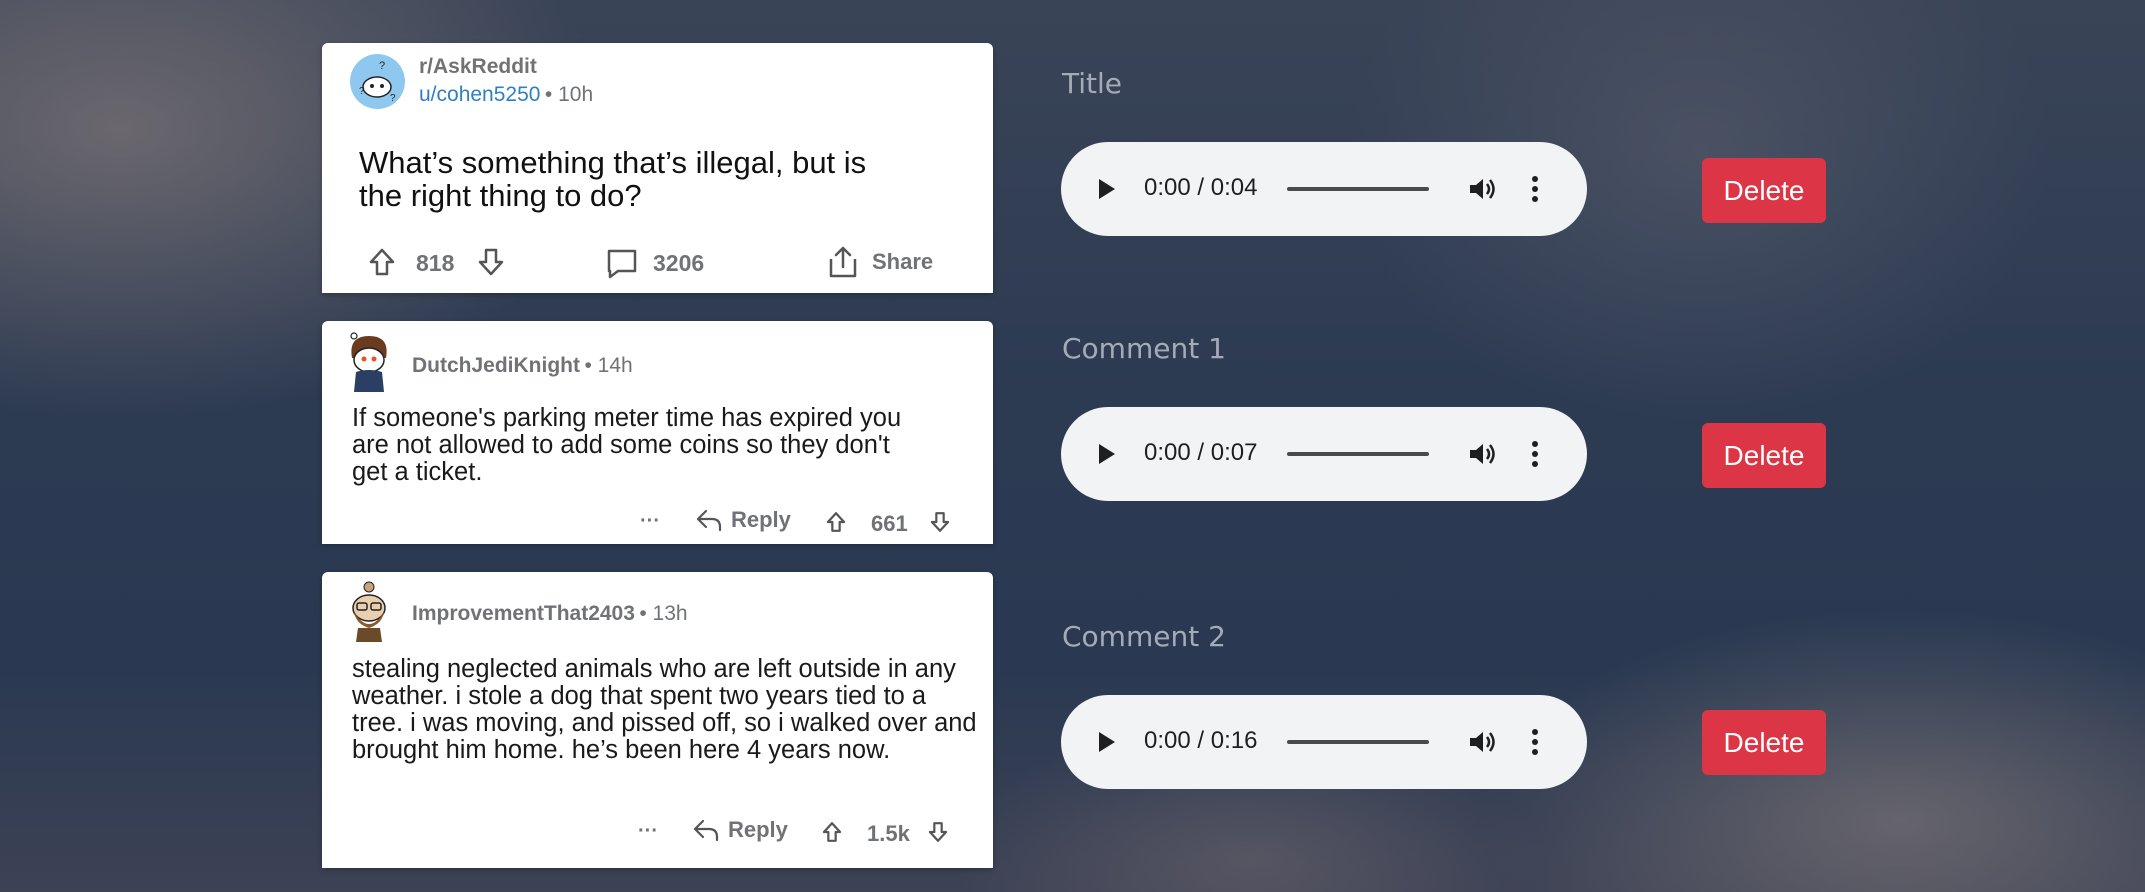 The height and width of the screenshot is (892, 2145). Describe the element at coordinates (1764, 742) in the screenshot. I see `delete-button-comment-2: Delete` at that location.